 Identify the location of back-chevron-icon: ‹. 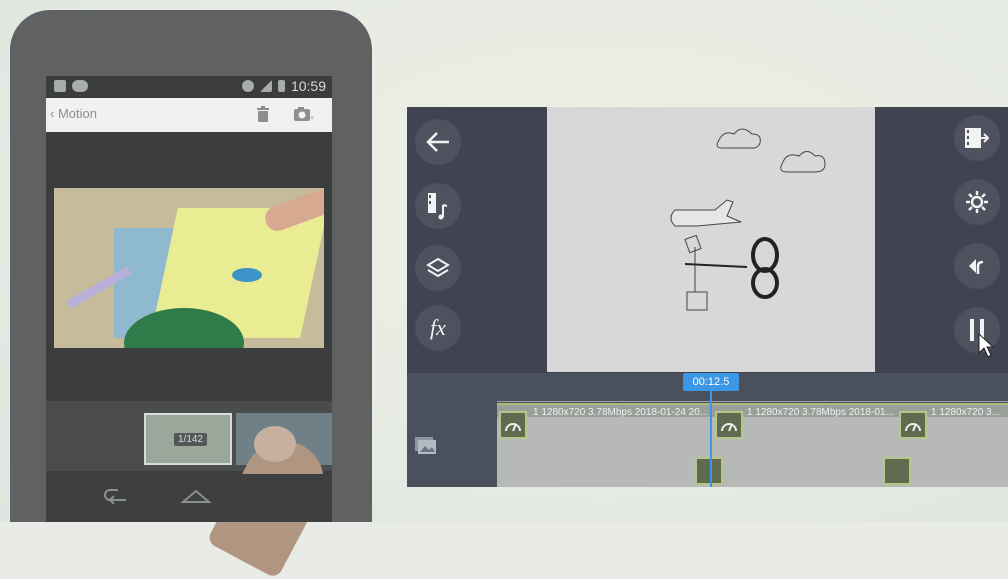
(52, 113).